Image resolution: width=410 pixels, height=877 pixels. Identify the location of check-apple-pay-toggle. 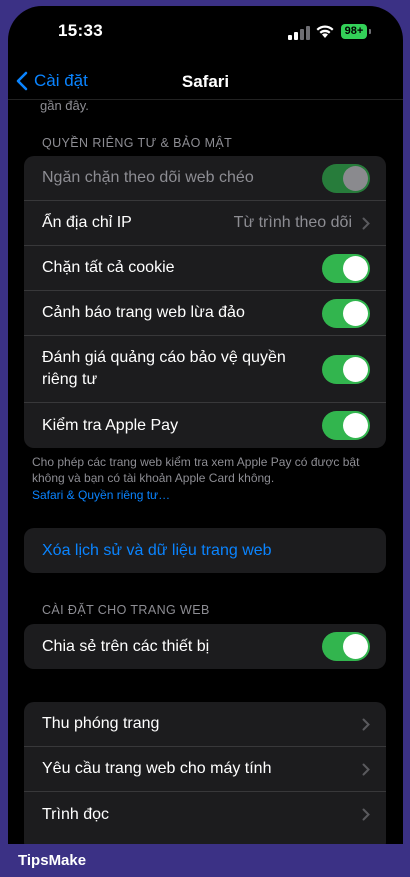
(346, 425).